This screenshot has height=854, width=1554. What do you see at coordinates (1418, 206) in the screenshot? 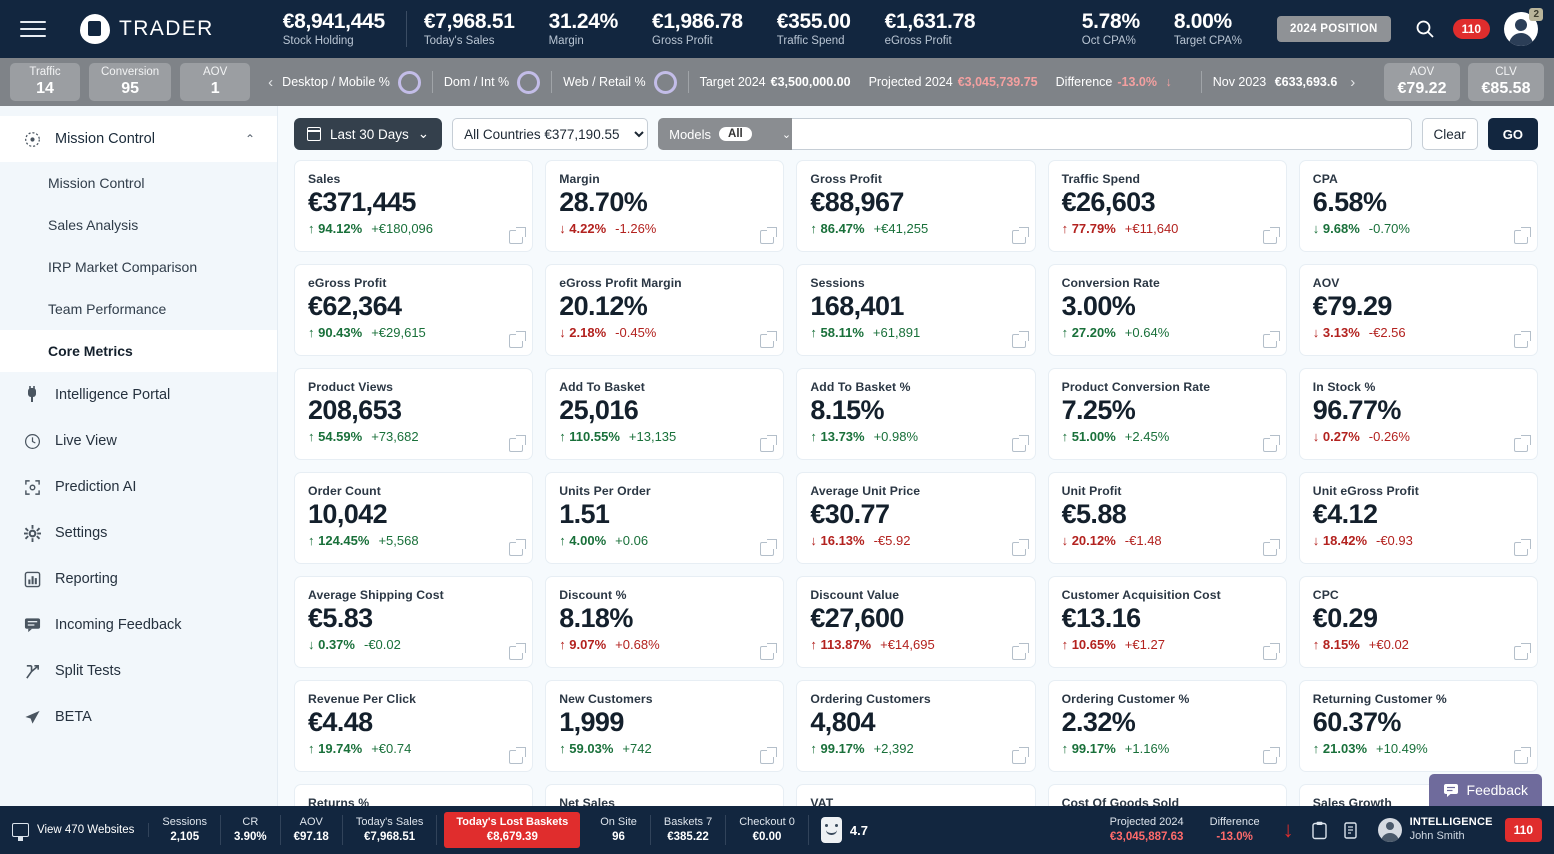
I see `metric-card: CPA 6.58% ↓ 9.68% -0.70%` at bounding box center [1418, 206].